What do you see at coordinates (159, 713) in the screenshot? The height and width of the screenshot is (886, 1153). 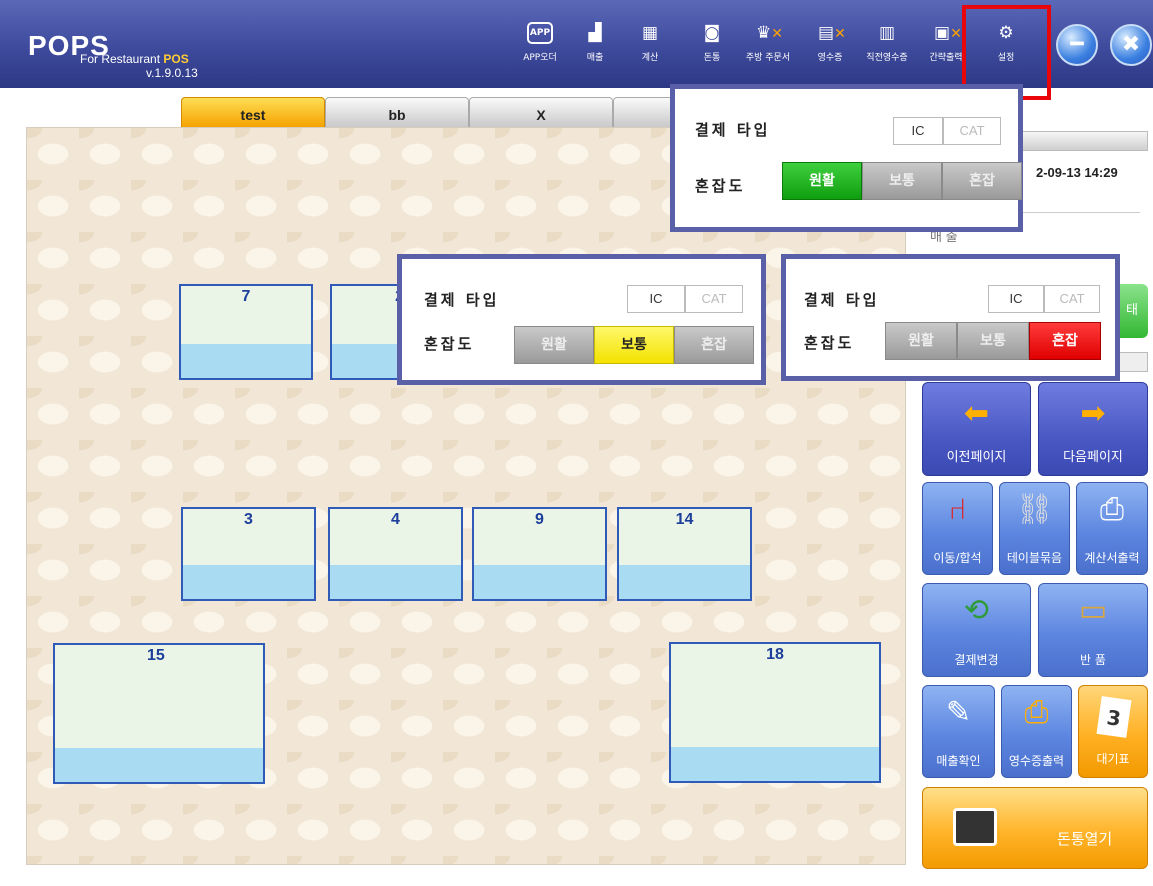 I see `table-15: 15` at bounding box center [159, 713].